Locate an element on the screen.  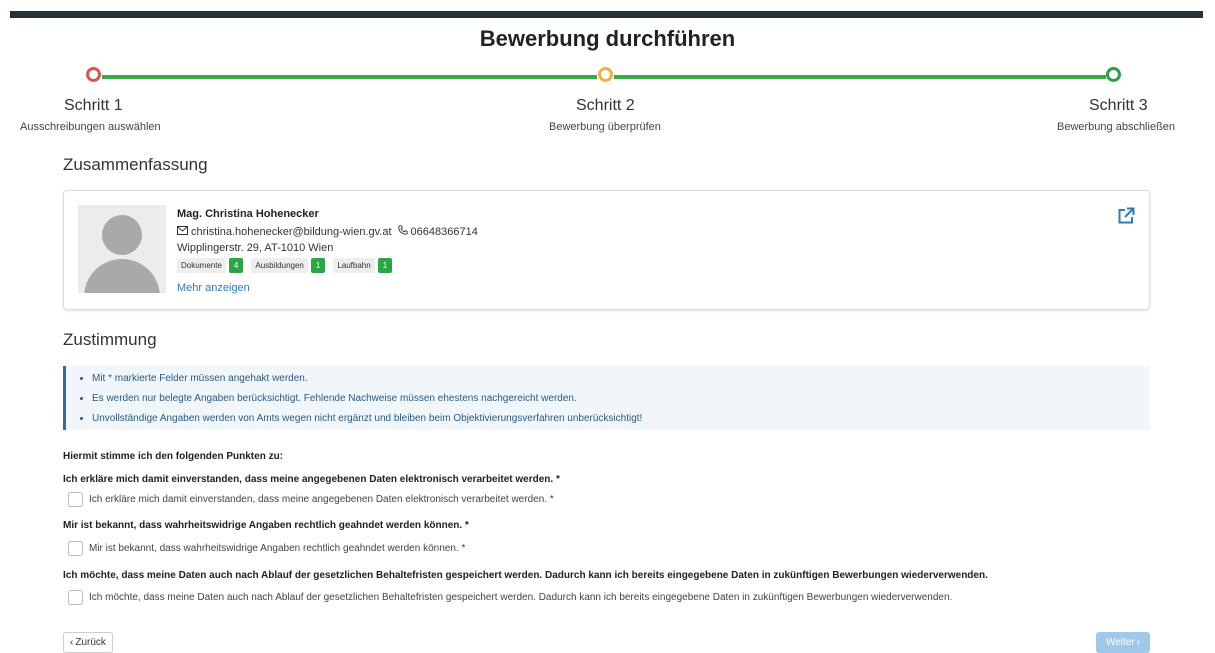
profile-badges: Dokumente 4 Ausbildungen 1 Laufbahn 1 is located at coordinates (285, 265).